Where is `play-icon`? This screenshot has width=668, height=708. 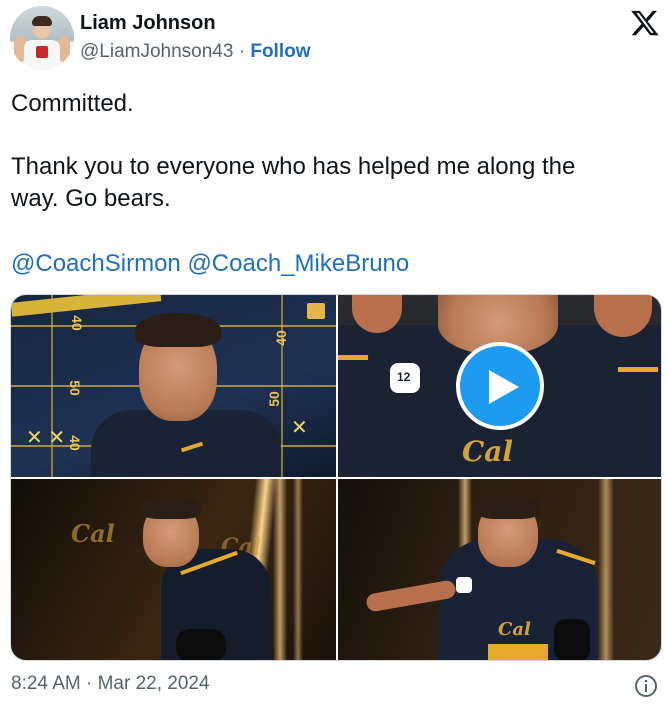 play-icon is located at coordinates (504, 387).